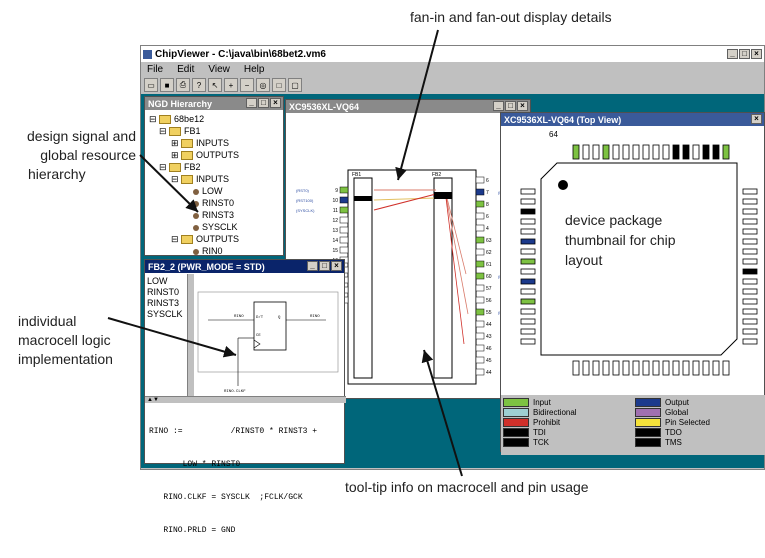  I want to click on zoom-in-icon: +, so click(231, 85).